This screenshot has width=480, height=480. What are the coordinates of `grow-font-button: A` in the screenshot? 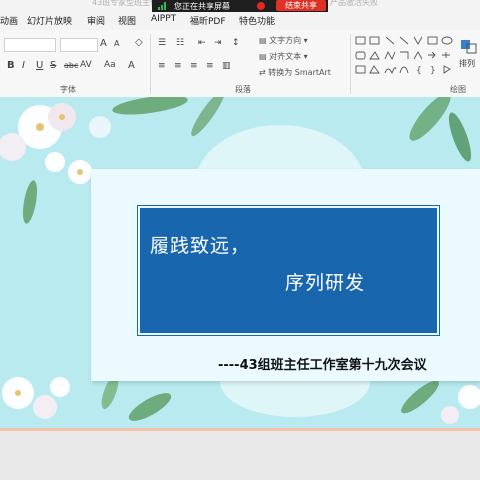 It's located at (103, 43).